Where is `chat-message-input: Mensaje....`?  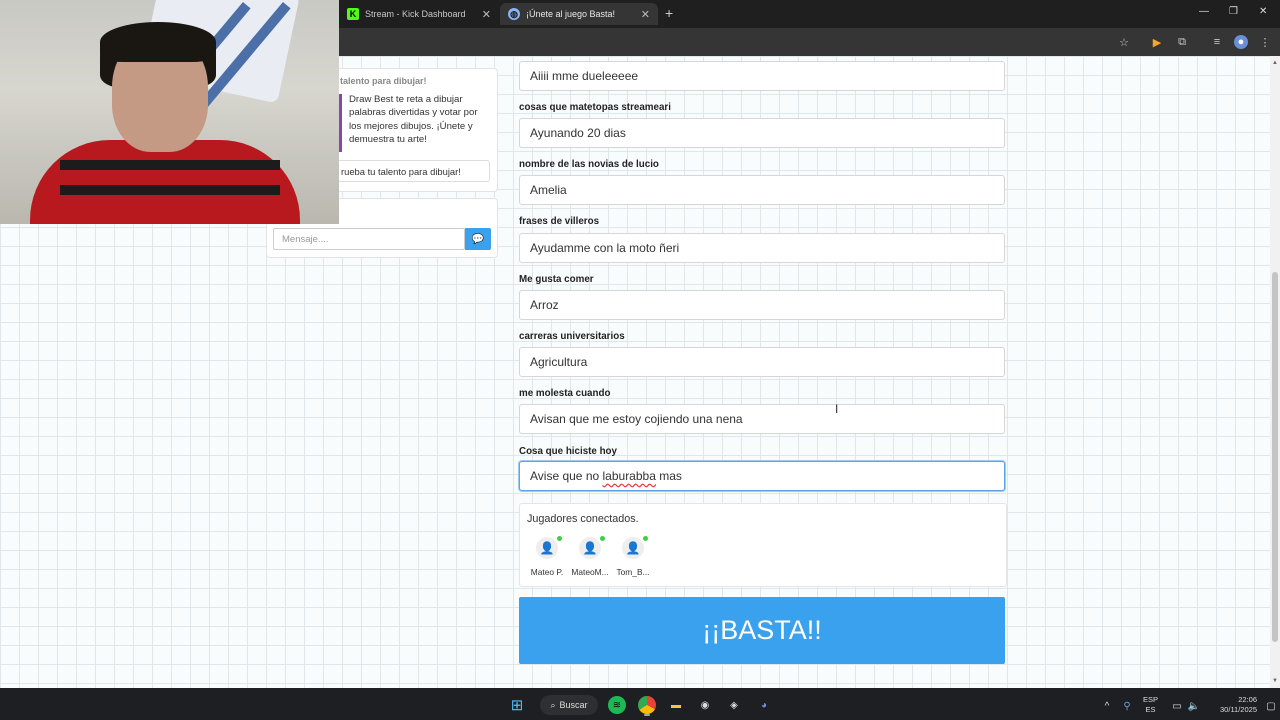 chat-message-input: Mensaje.... is located at coordinates (369, 239).